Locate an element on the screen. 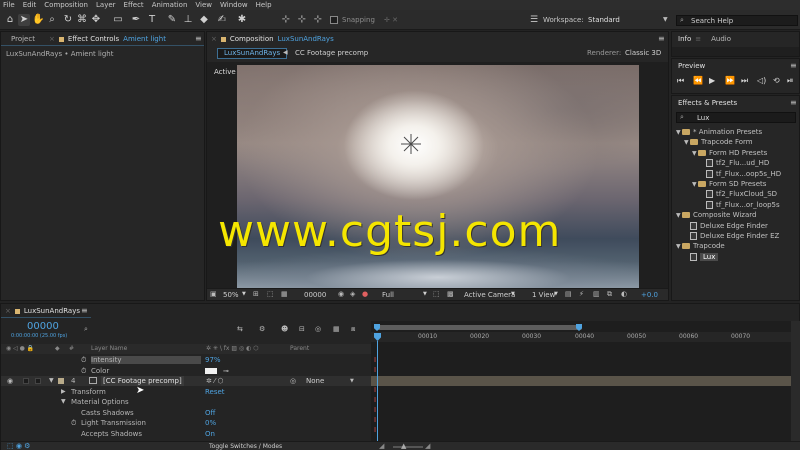  tab-info: Info is located at coordinates (684, 39).